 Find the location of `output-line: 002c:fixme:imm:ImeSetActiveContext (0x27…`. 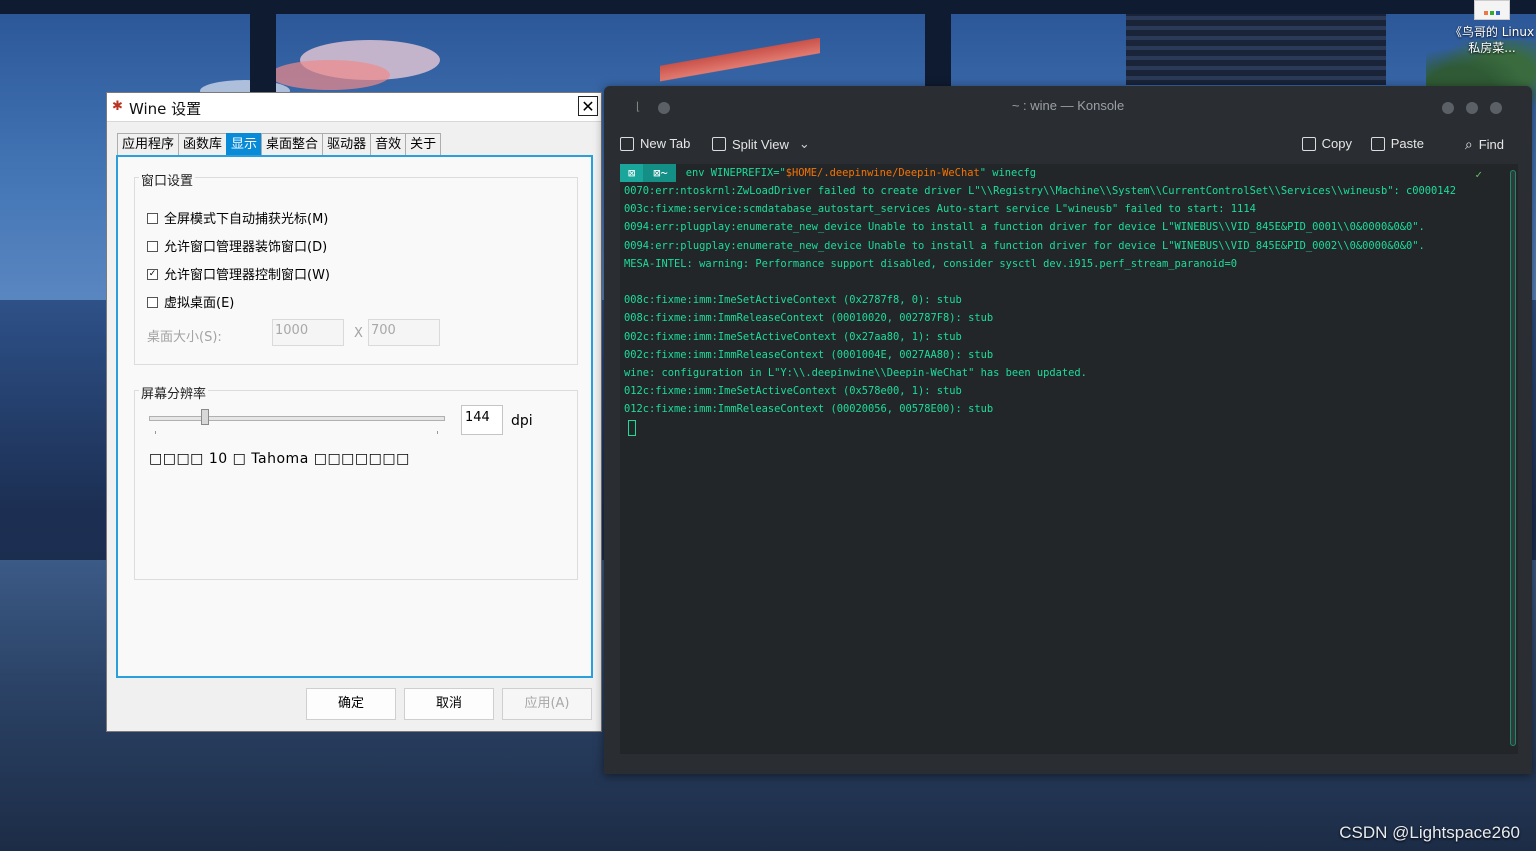

output-line: 002c:fixme:imm:ImeSetActiveContext (0x27… is located at coordinates (793, 336).